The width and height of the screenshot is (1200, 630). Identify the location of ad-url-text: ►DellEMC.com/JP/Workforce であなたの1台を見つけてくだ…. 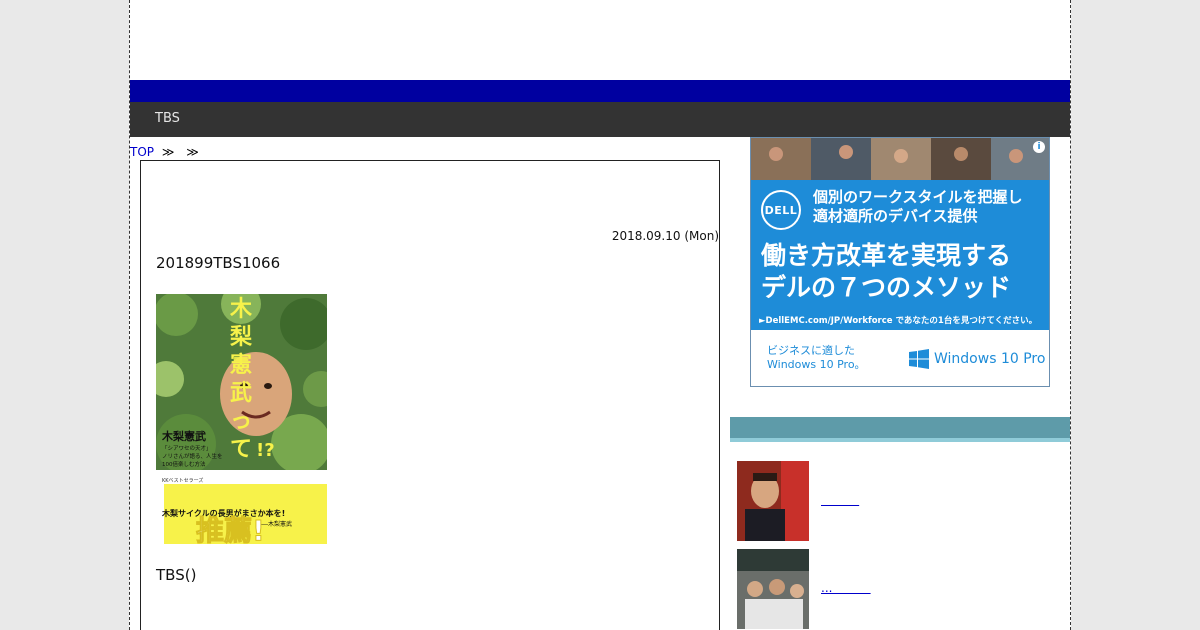
(898, 321).